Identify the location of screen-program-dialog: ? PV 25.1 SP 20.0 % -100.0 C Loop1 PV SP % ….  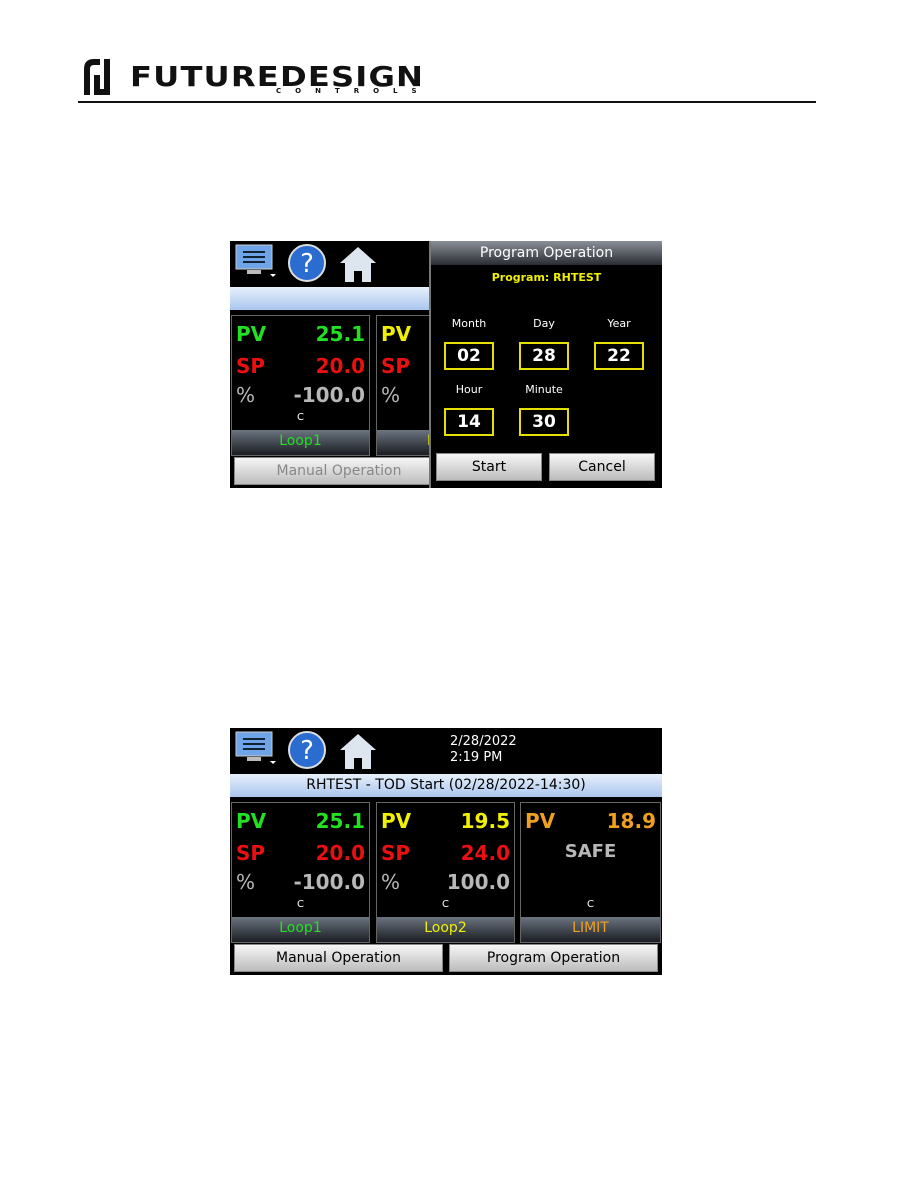
(446, 364).